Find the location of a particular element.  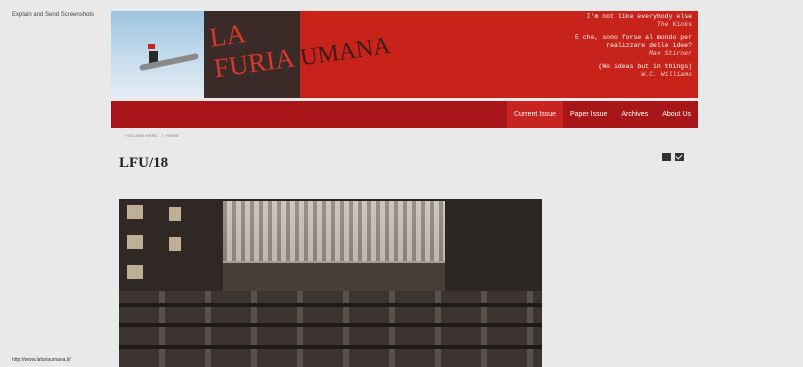

photo-stage is located at coordinates (334, 247).